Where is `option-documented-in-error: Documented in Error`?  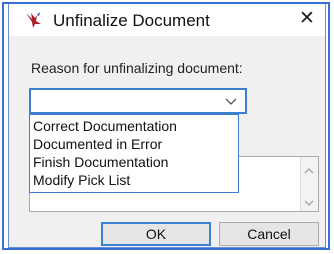
option-documented-in-error: Documented in Error is located at coordinates (134, 144).